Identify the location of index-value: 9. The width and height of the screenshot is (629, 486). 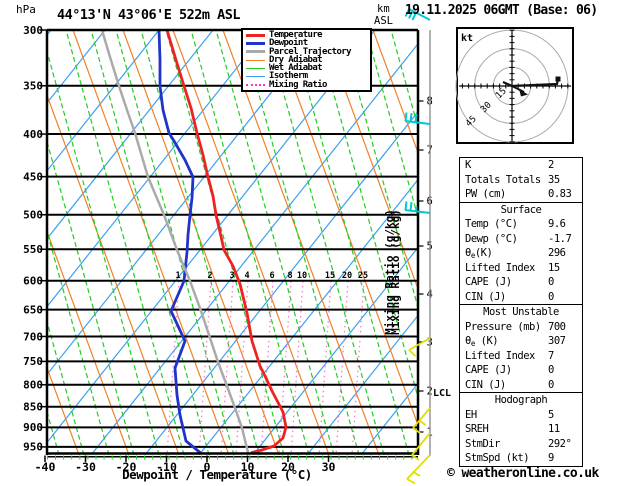
(551, 458).